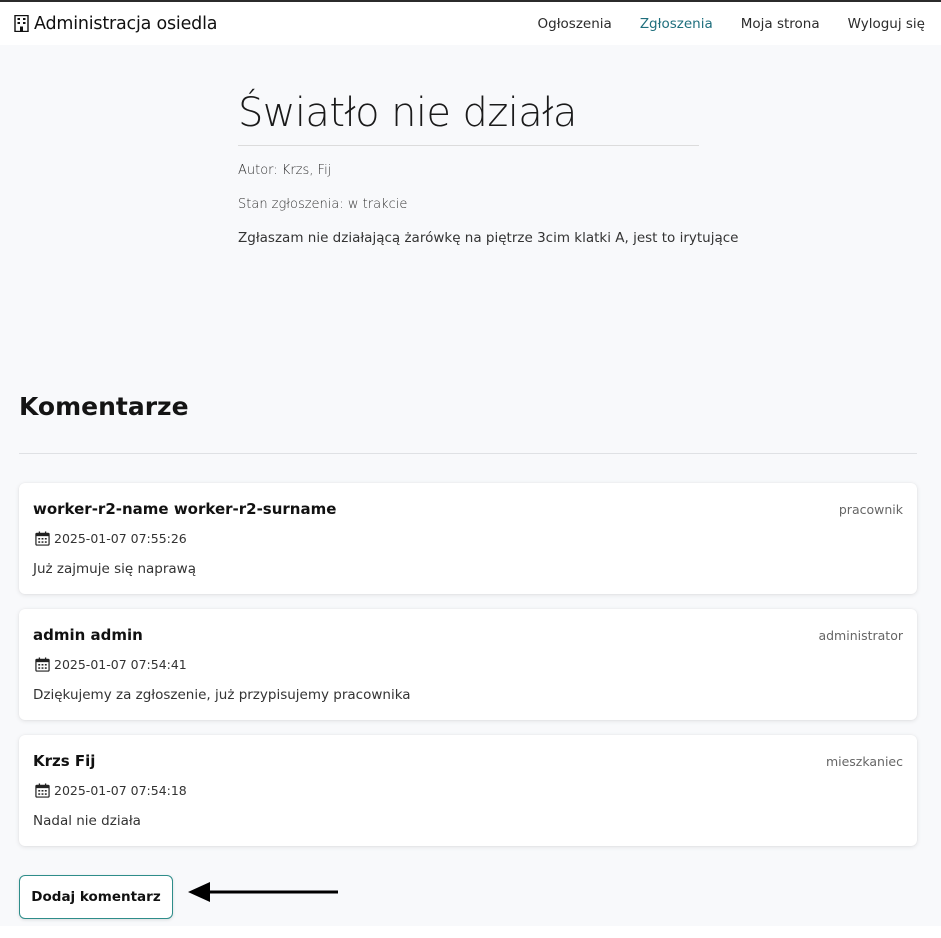 Image resolution: width=941 pixels, height=938 pixels. Describe the element at coordinates (886, 24) in the screenshot. I see `nav-link-wyloguj: Wyloguj się` at that location.